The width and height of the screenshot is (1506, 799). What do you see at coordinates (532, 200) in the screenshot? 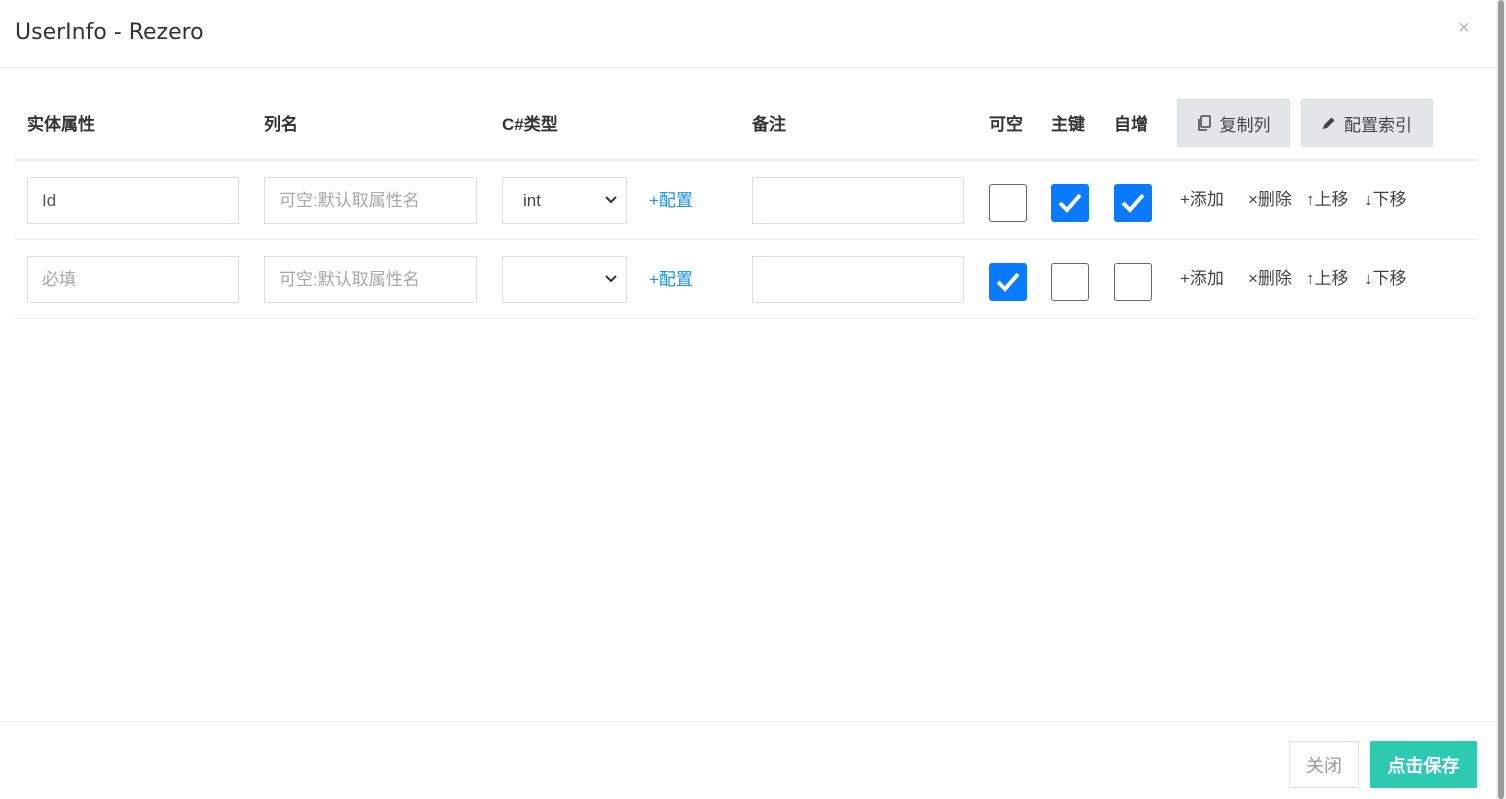
I see `csharp-type-value: int` at bounding box center [532, 200].